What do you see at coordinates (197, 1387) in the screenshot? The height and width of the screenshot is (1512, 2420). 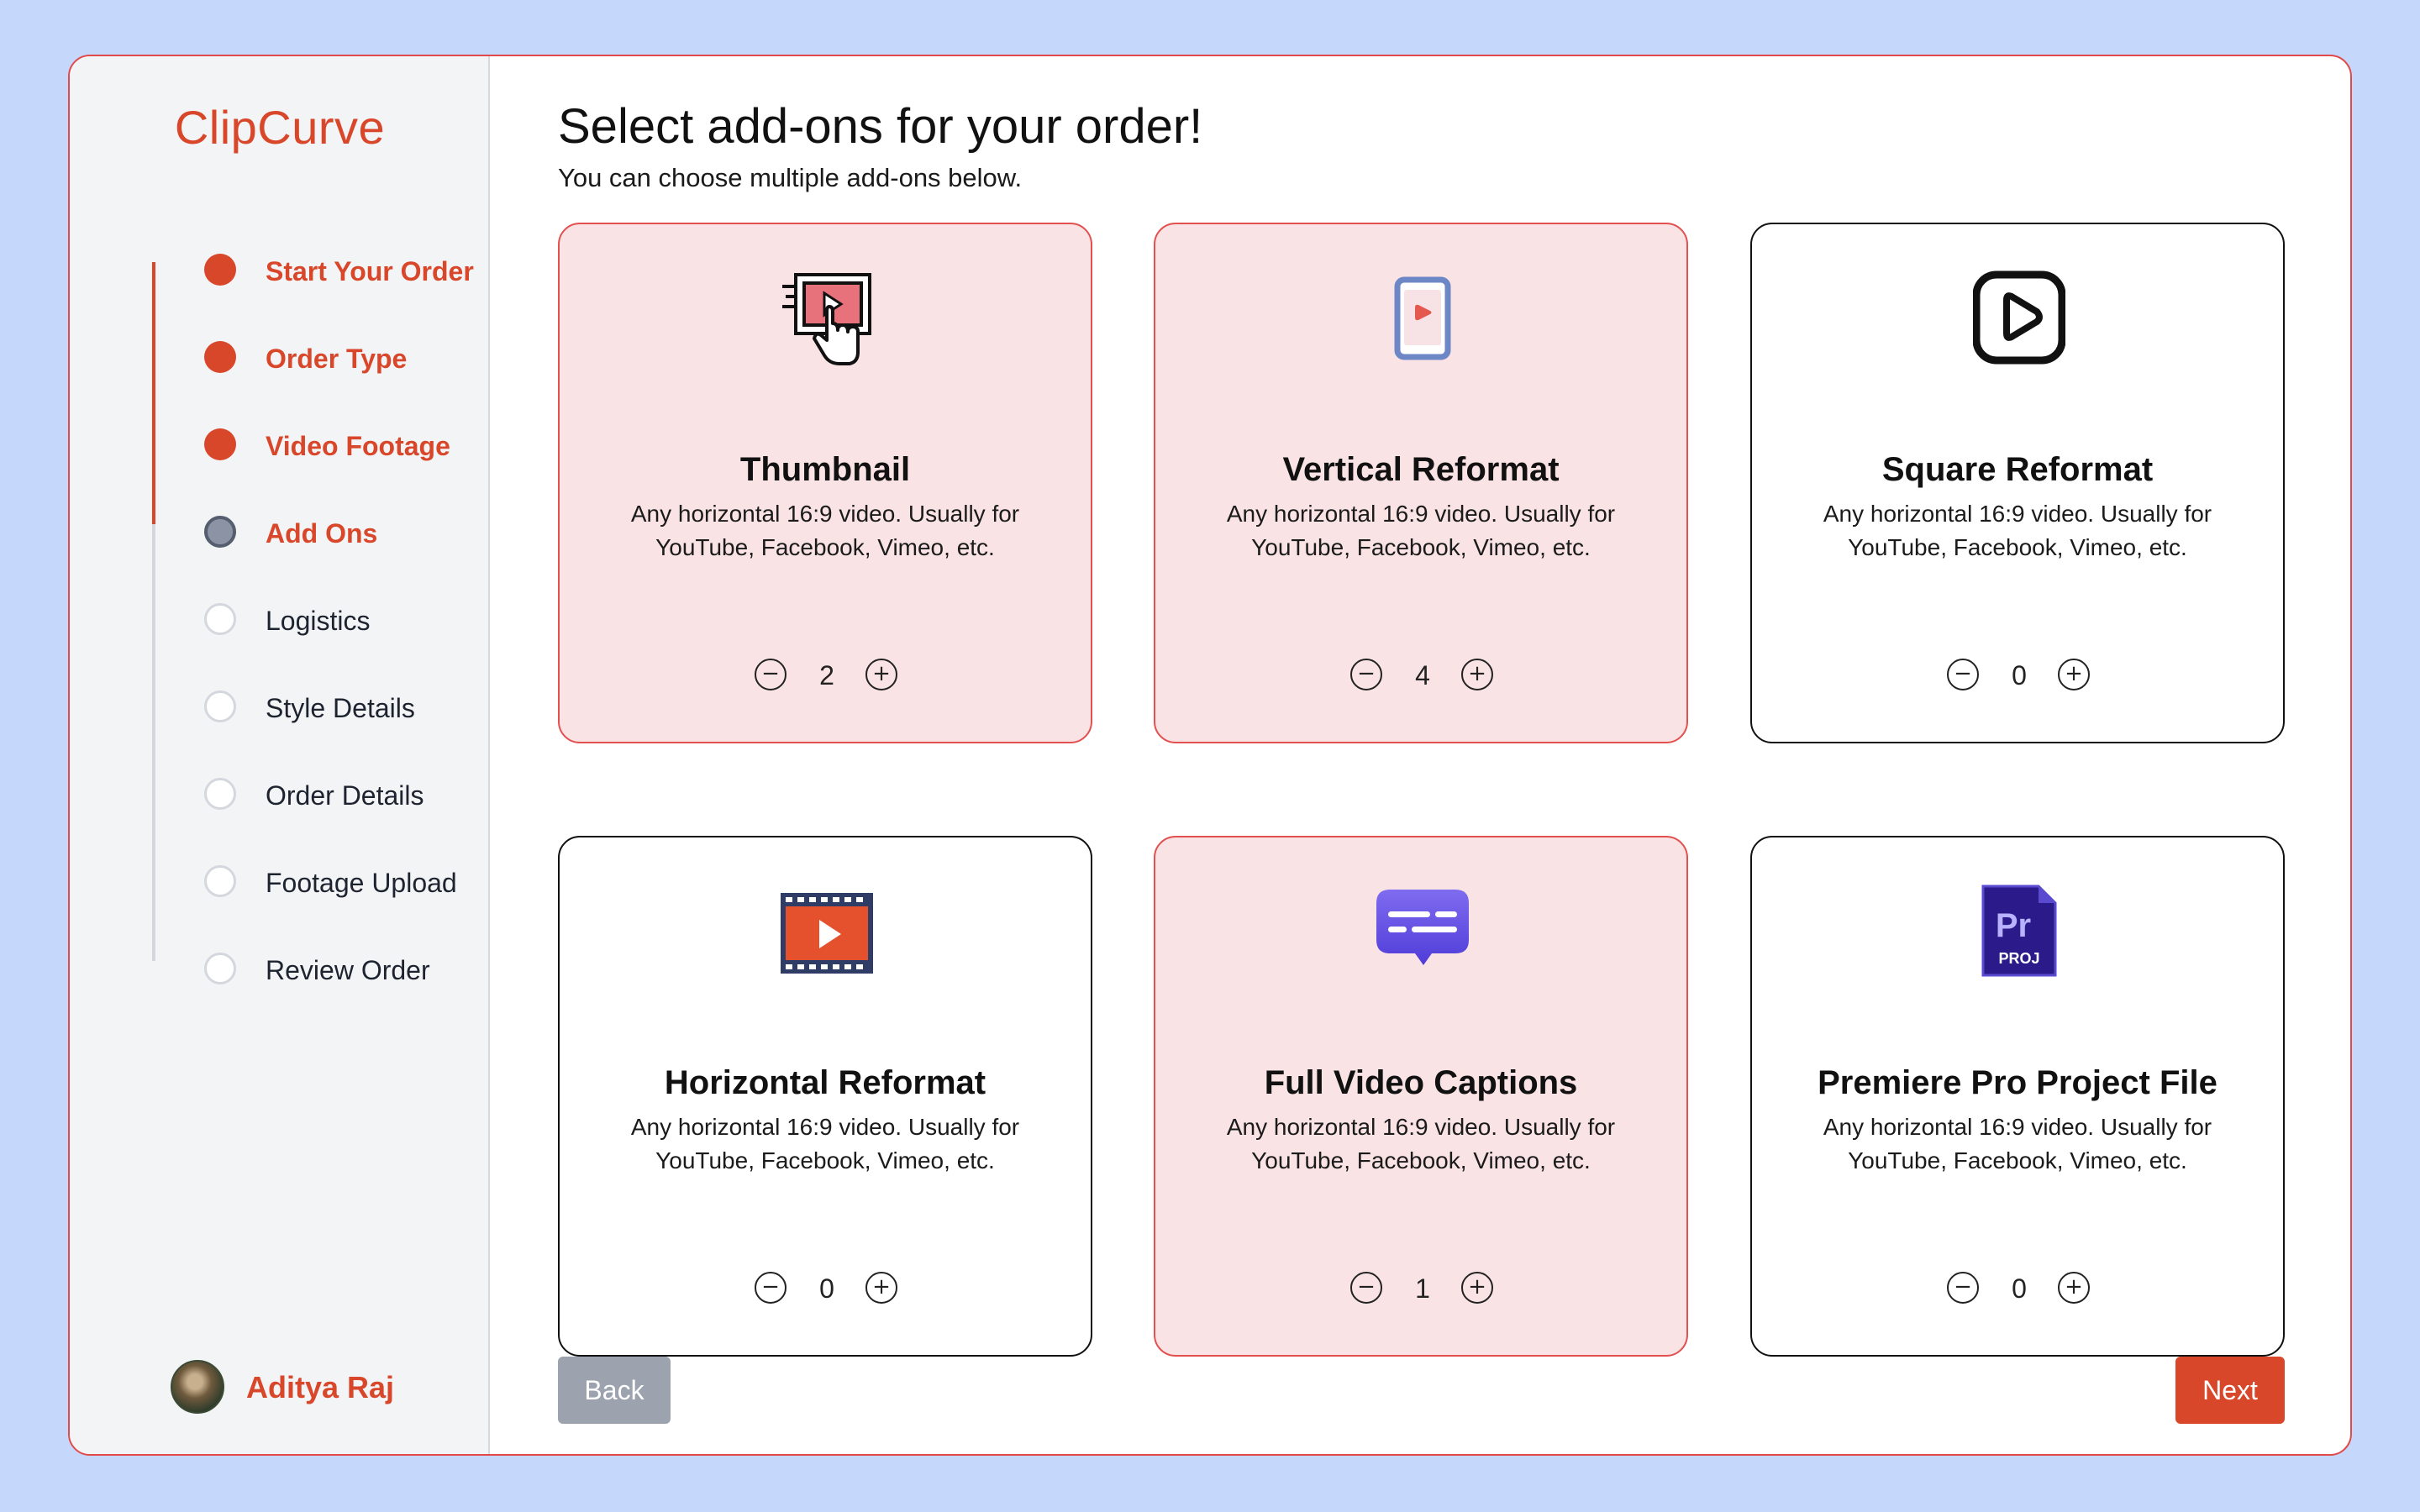 I see `avatar` at bounding box center [197, 1387].